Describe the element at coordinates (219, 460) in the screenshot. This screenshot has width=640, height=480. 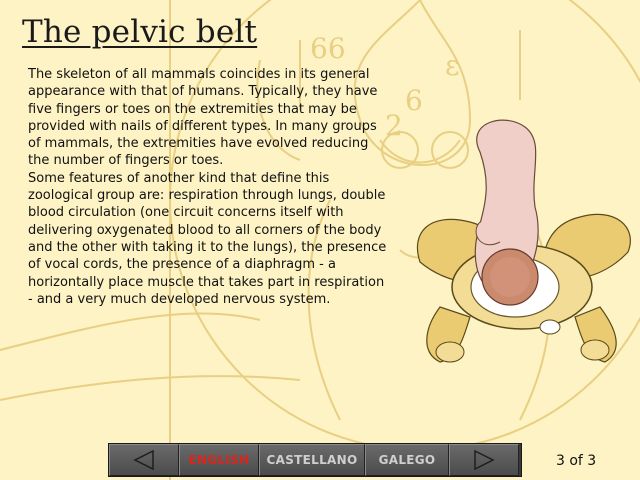
I see `language-english-button: ENGLISH` at that location.